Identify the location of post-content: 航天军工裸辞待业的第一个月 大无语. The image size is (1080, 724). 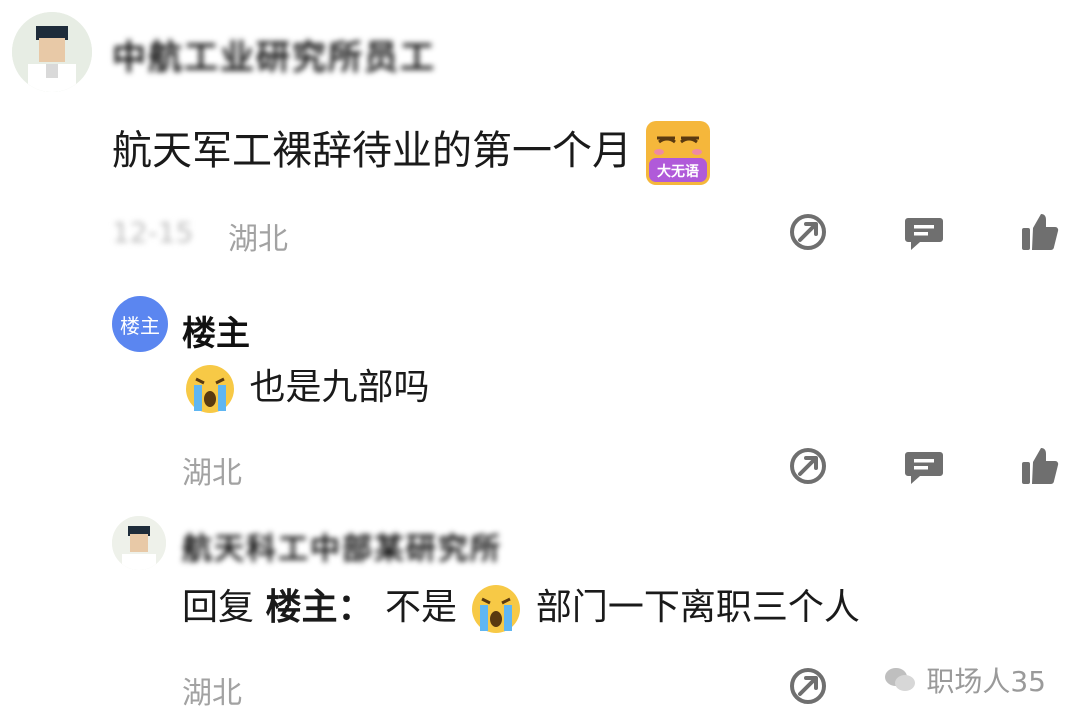
(411, 152).